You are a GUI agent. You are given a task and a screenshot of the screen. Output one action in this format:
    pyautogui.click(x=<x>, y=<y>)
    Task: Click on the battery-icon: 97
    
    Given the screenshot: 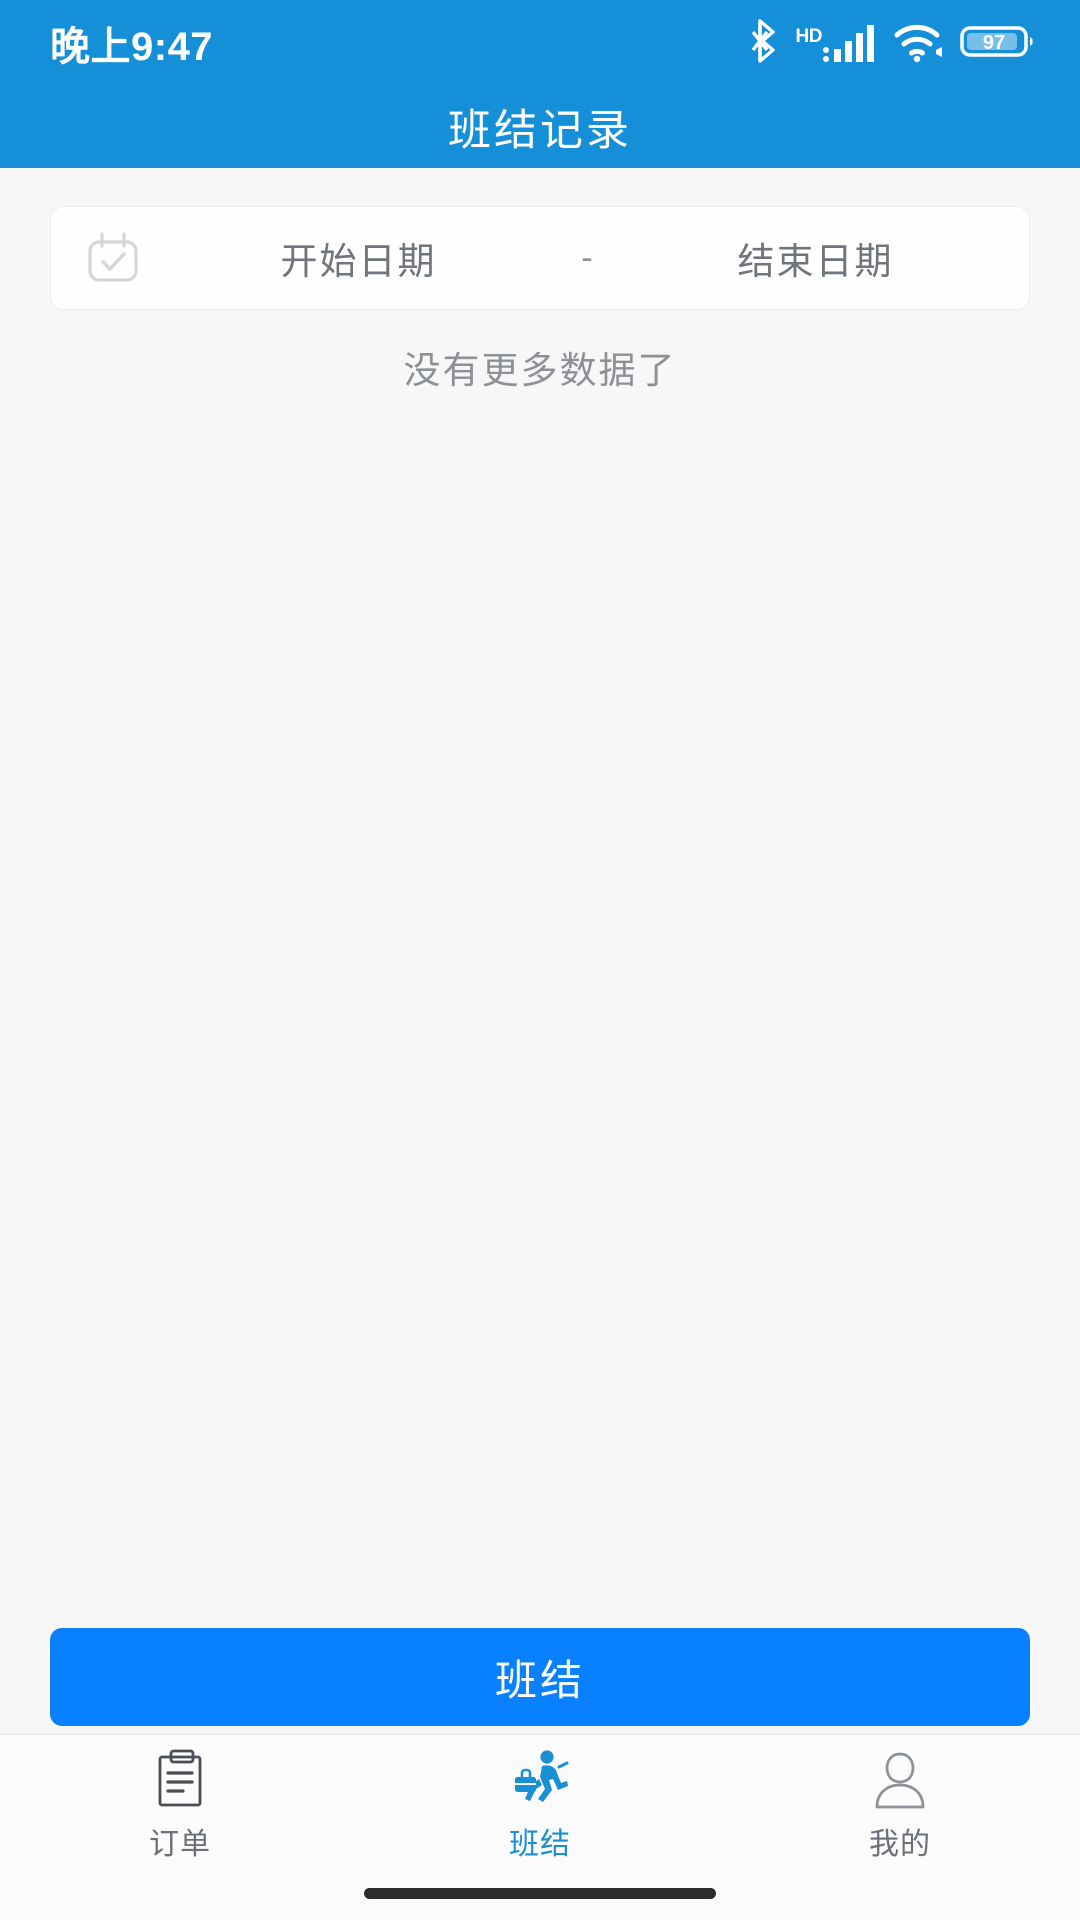 What is the action you would take?
    pyautogui.click(x=998, y=43)
    